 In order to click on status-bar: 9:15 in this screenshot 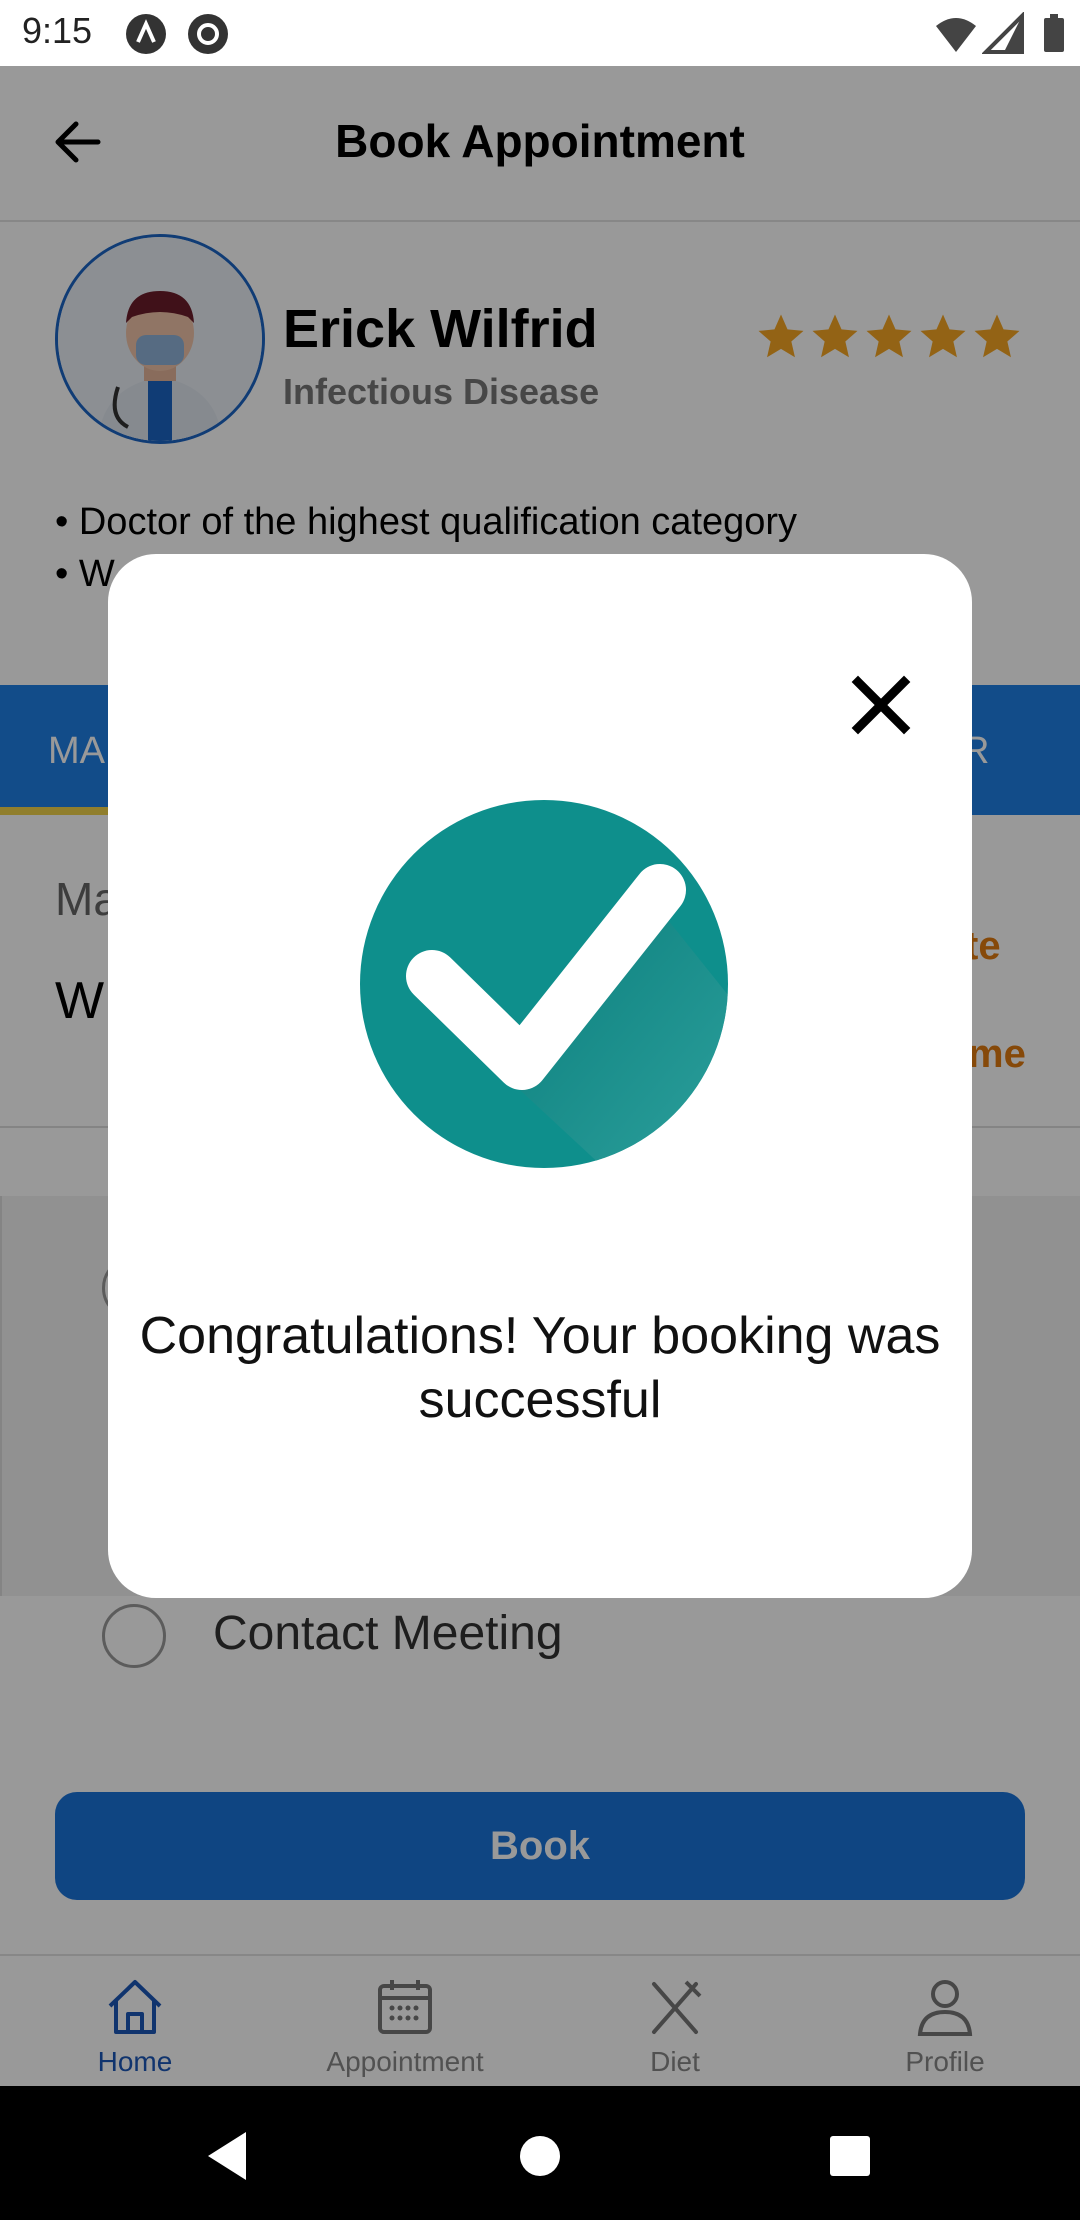, I will do `click(540, 33)`.